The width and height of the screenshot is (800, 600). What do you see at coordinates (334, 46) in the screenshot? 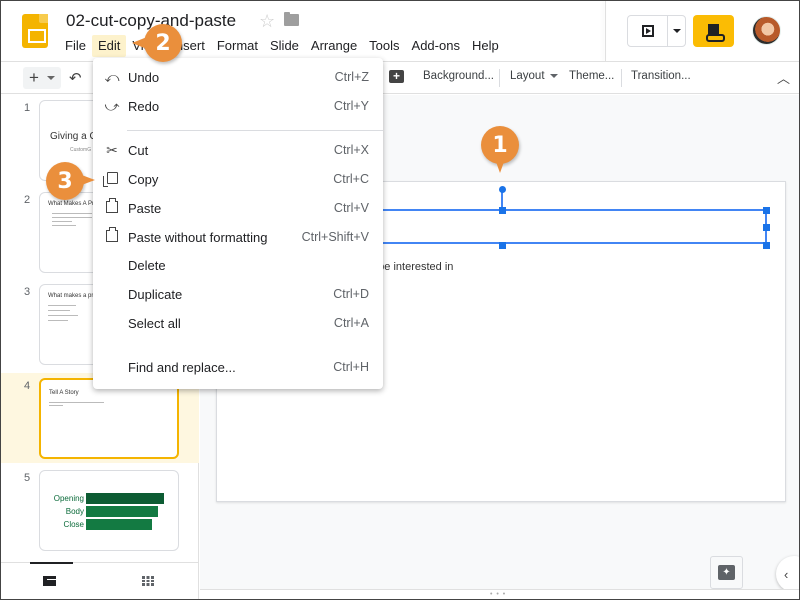
I see `menu-arrange: Arrange` at bounding box center [334, 46].